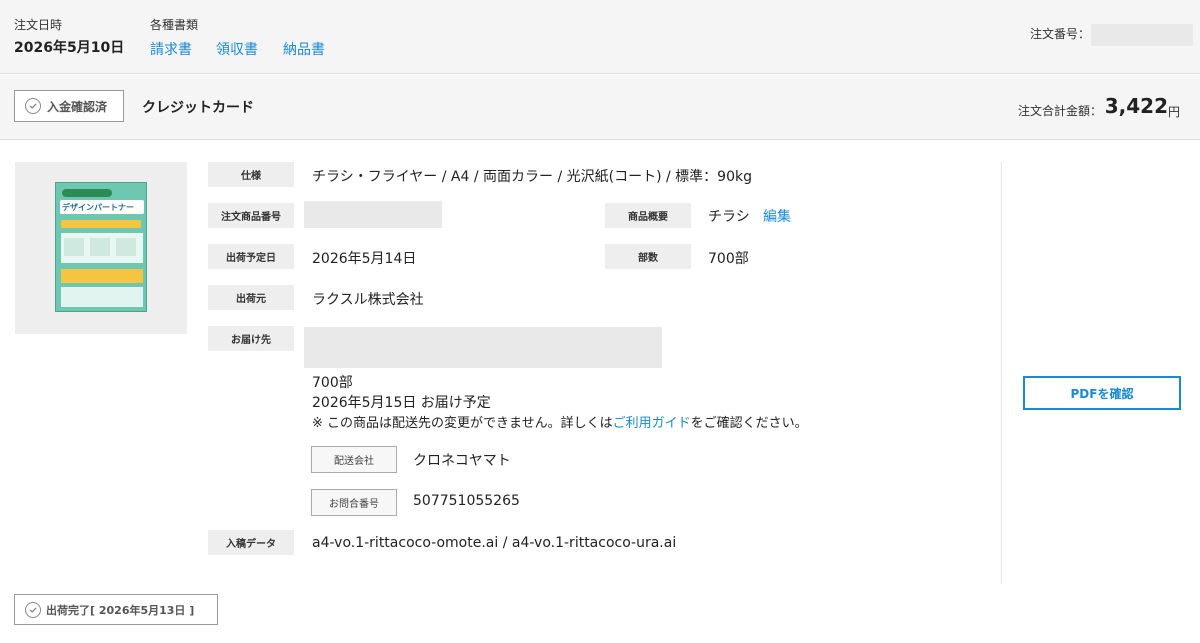  Describe the element at coordinates (373, 214) in the screenshot. I see `product-number-redacted` at that location.